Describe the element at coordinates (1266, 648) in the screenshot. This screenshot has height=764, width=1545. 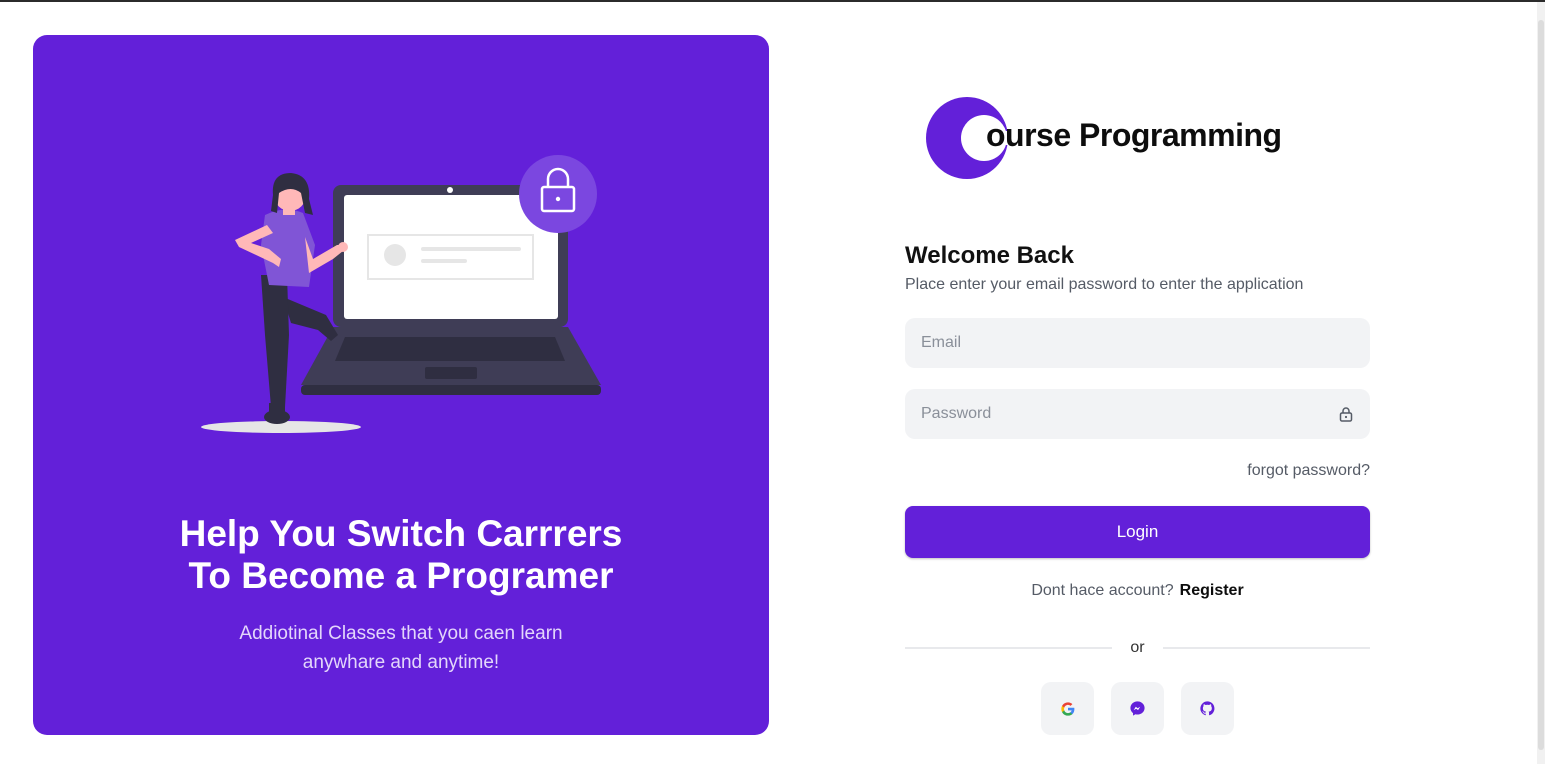
I see `divider-right` at that location.